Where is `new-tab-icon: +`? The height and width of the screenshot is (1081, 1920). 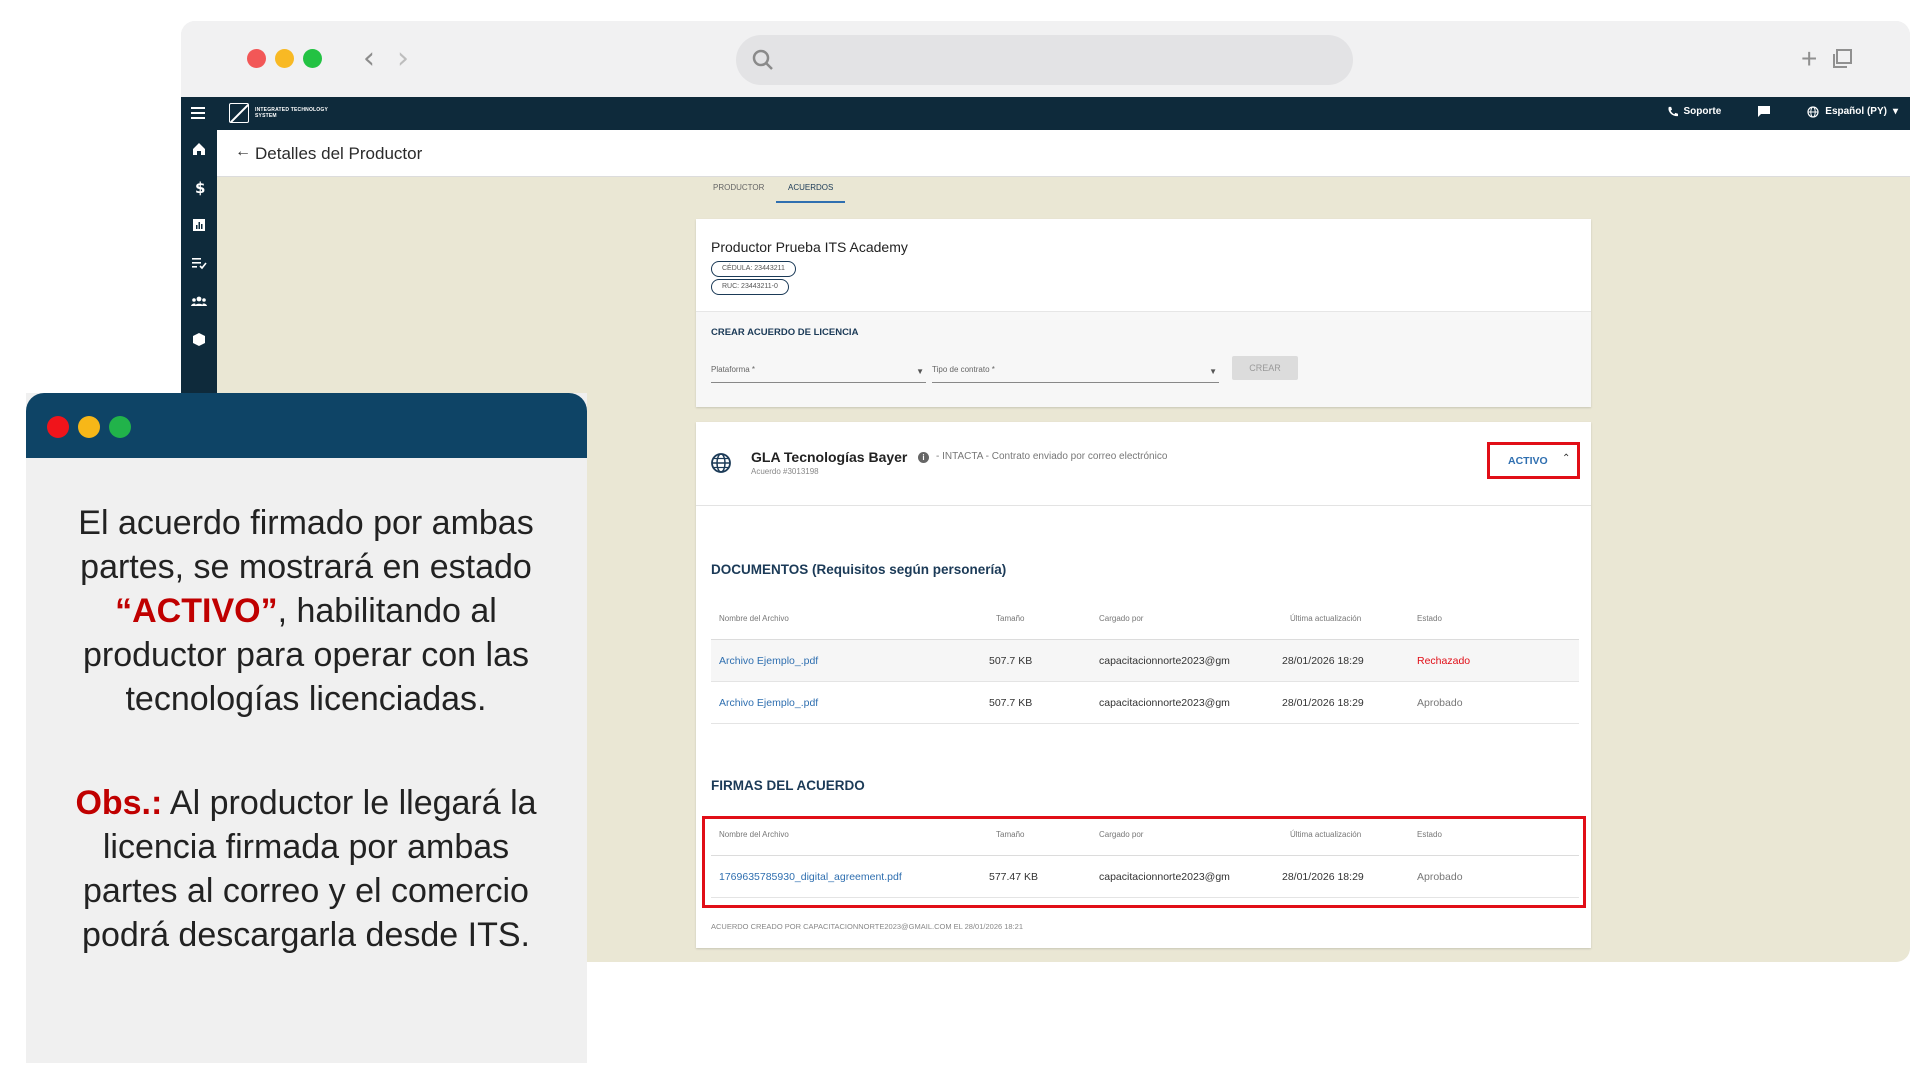 new-tab-icon: + is located at coordinates (1809, 59).